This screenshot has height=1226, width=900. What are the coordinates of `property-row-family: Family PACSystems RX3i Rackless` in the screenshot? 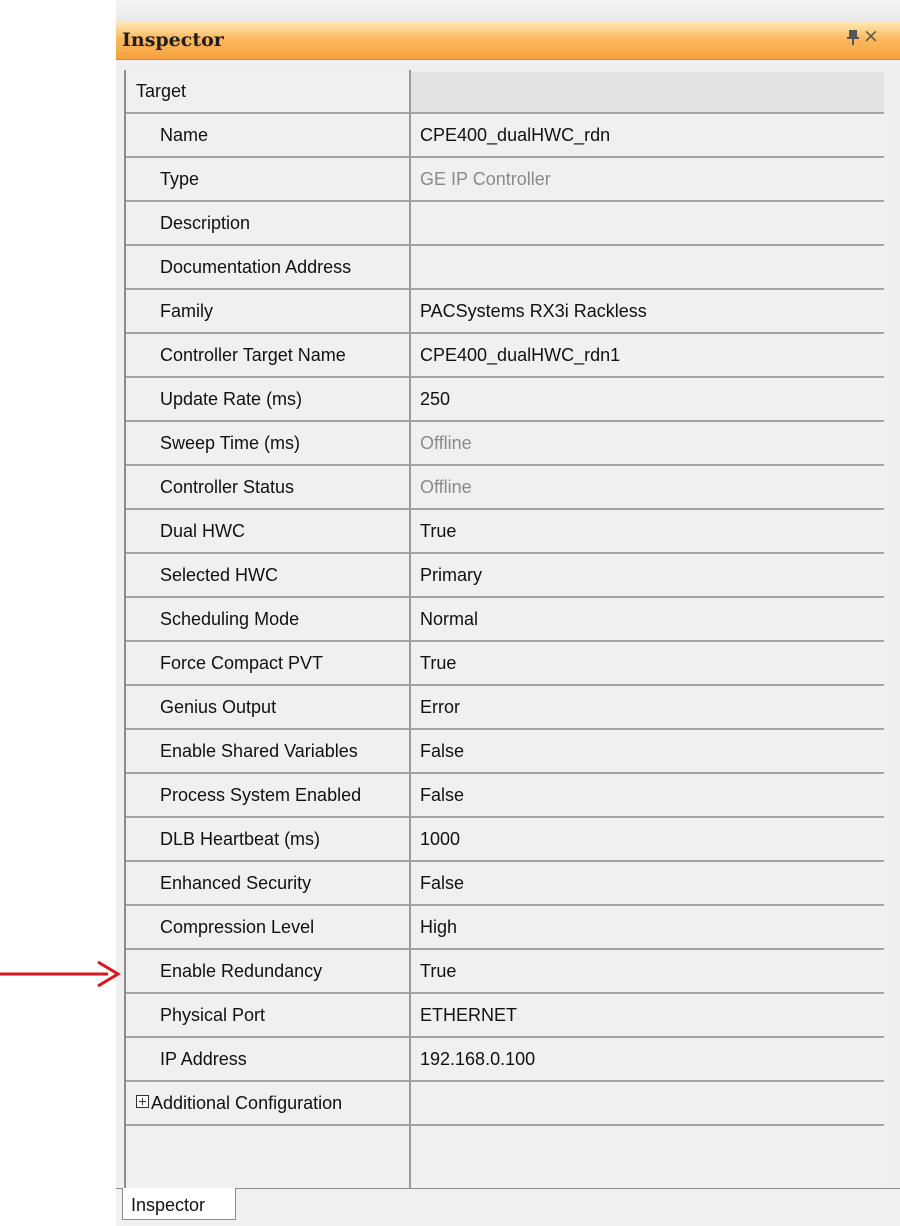 It's located at (505, 312).